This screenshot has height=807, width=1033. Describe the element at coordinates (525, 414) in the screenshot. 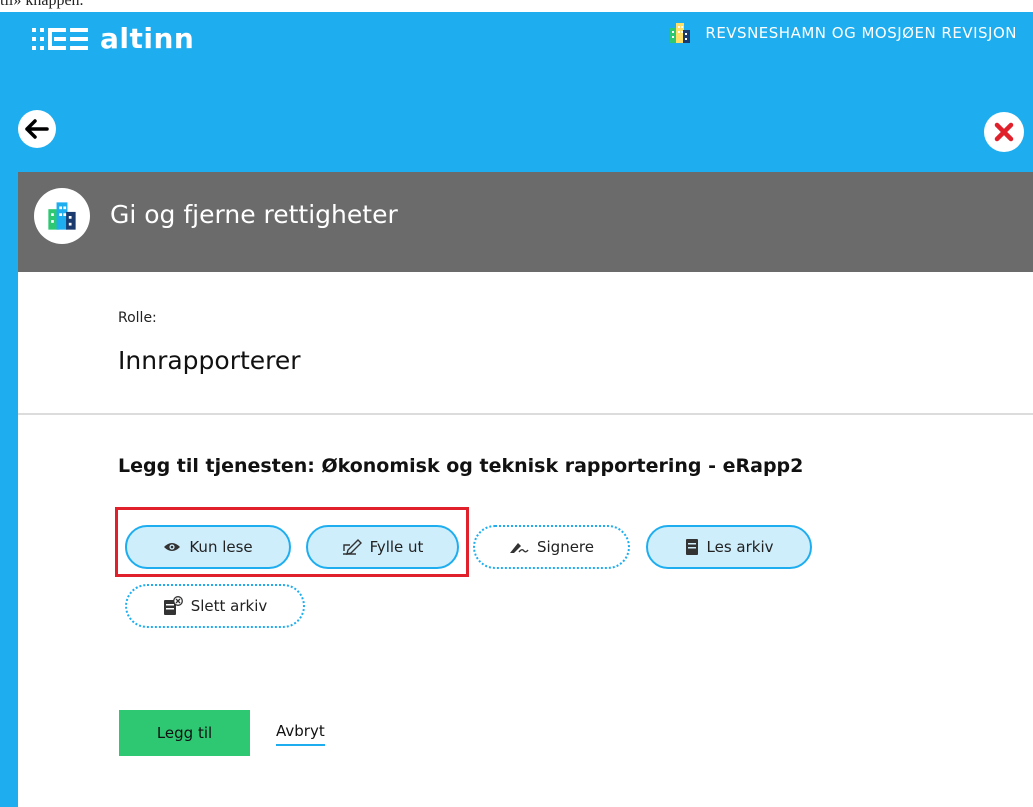

I see `divider` at that location.